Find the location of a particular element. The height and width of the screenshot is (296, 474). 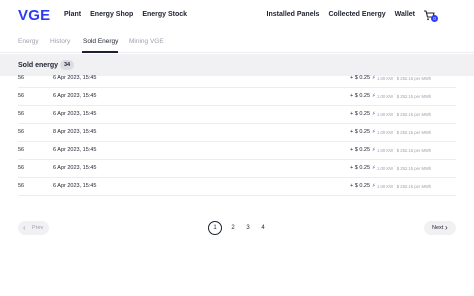

main-nav: Plant Energy Shop Energy Stock is located at coordinates (130, 14).